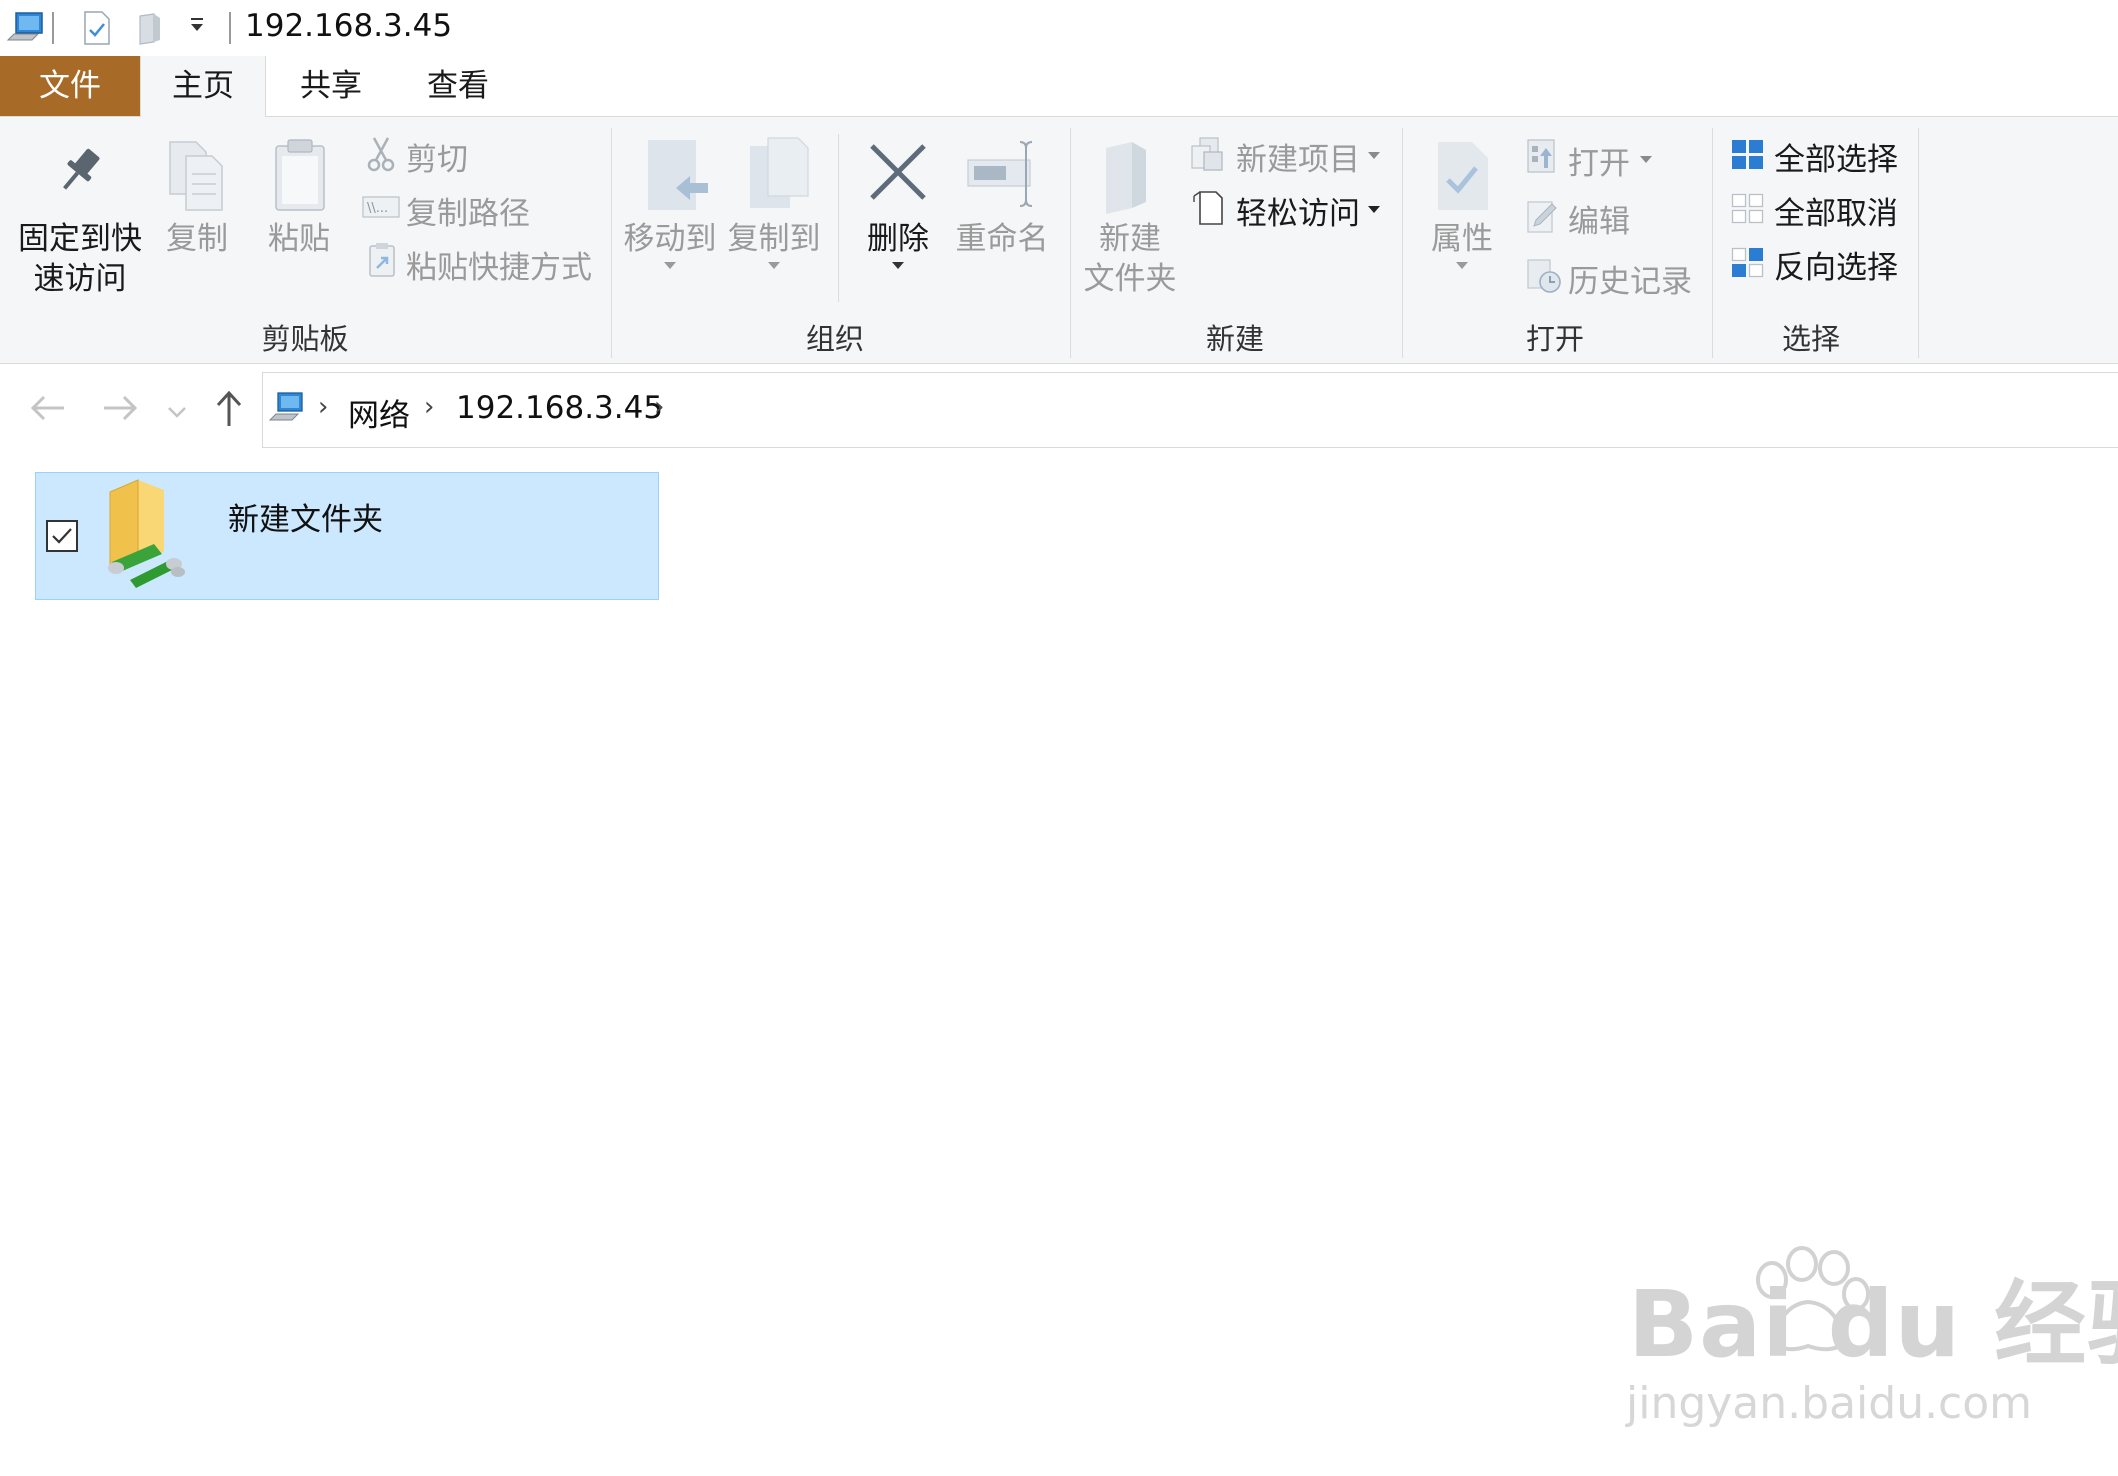  I want to click on copy-to-button: 复制到, so click(774, 206).